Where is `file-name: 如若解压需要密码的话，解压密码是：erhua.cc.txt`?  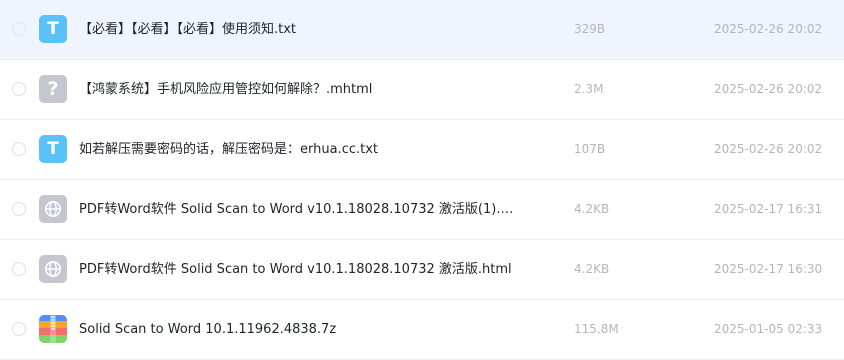
file-name: 如若解压需要密码的话，解压密码是：erhua.cc.txt is located at coordinates (228, 149).